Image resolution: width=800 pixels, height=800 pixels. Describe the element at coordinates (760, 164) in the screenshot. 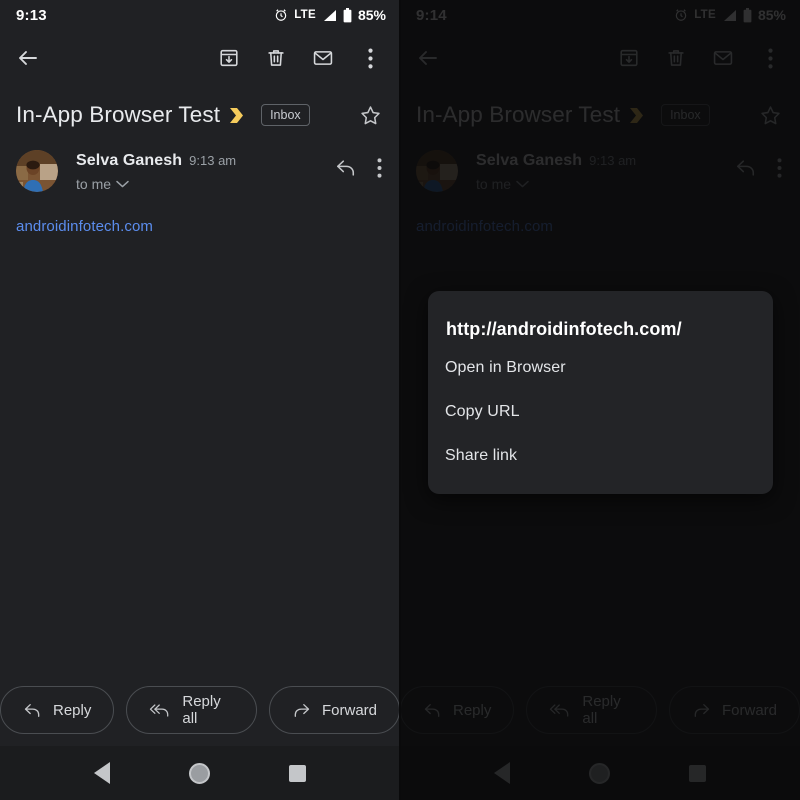

I see `sender-actions` at that location.